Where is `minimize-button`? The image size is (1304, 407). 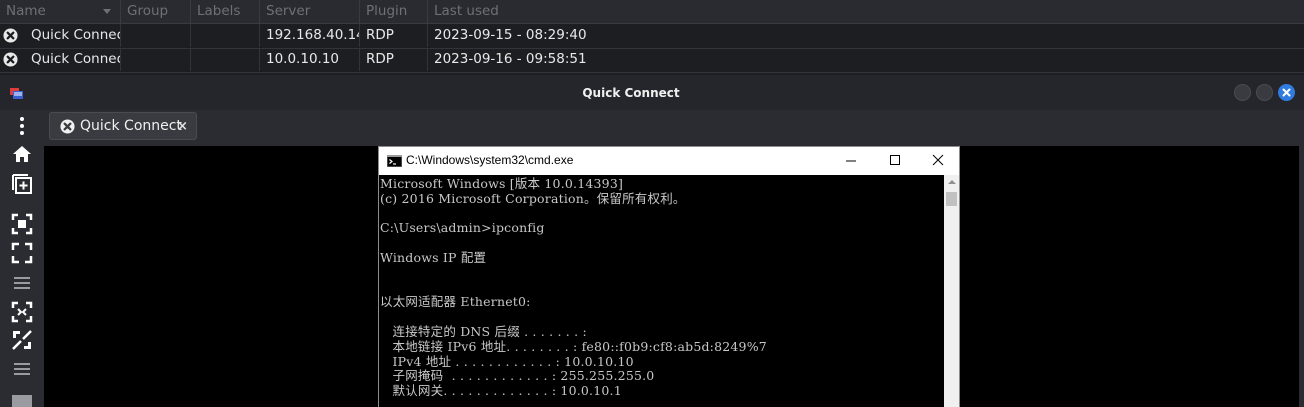
minimize-button is located at coordinates (1242, 92).